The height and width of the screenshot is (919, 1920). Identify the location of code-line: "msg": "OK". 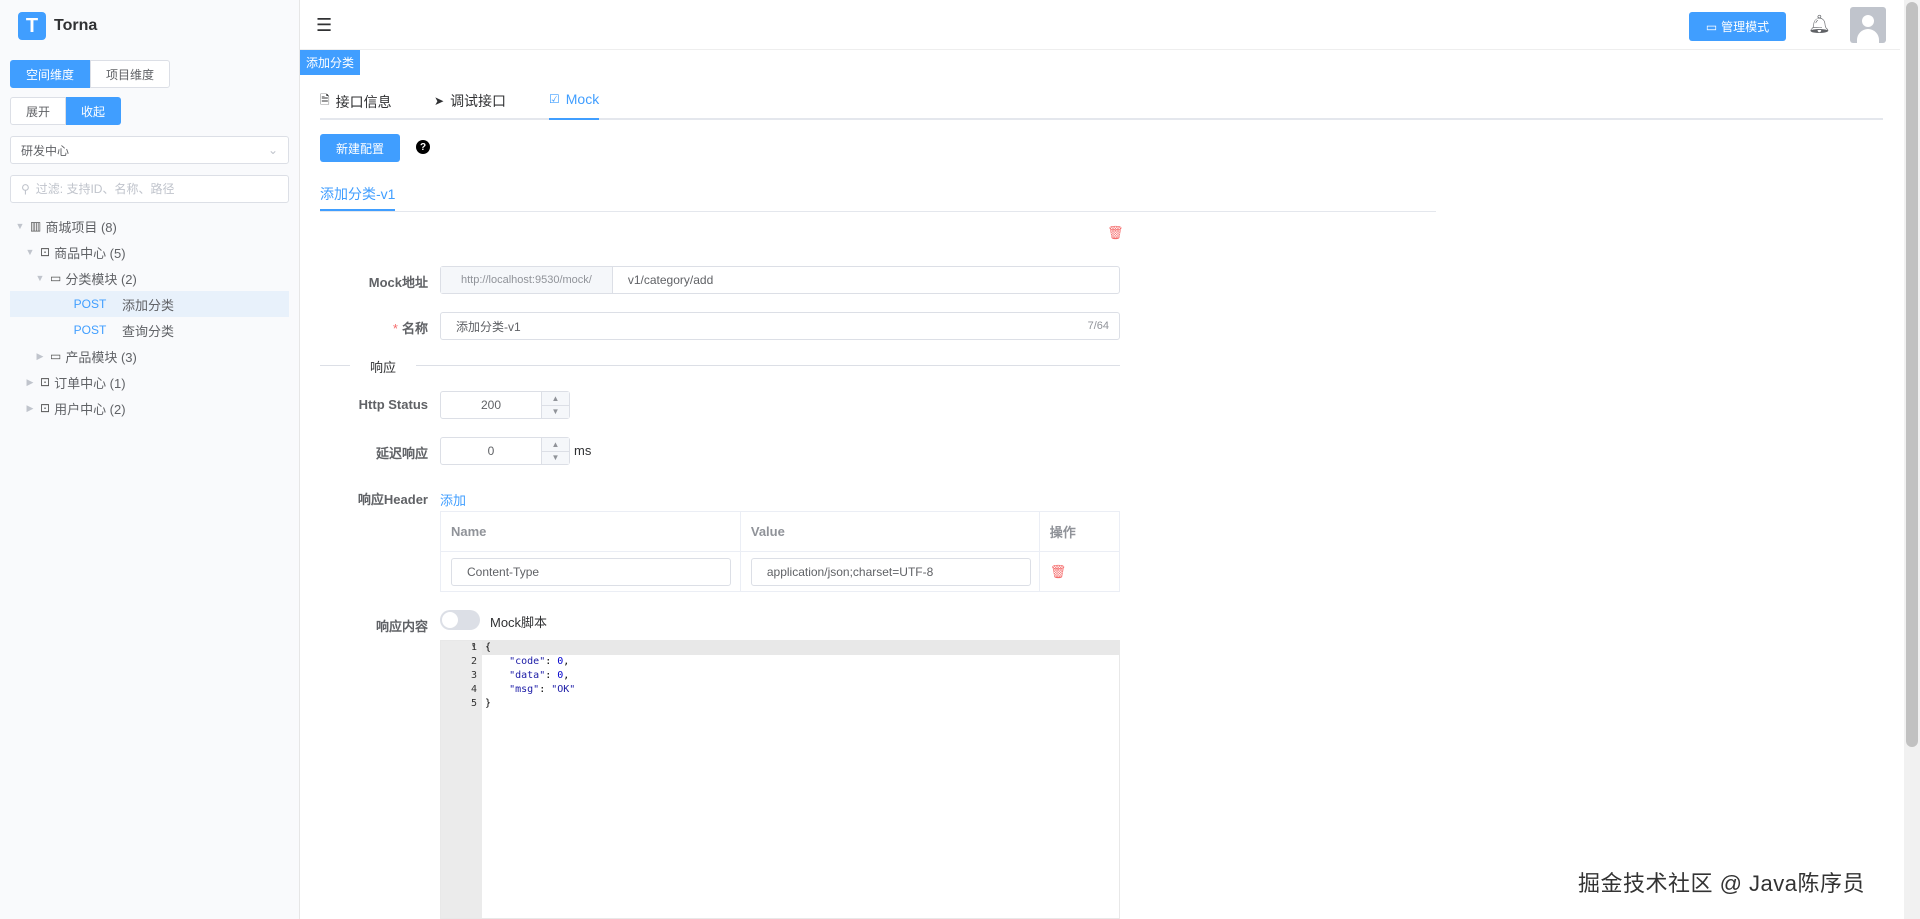
(542, 689).